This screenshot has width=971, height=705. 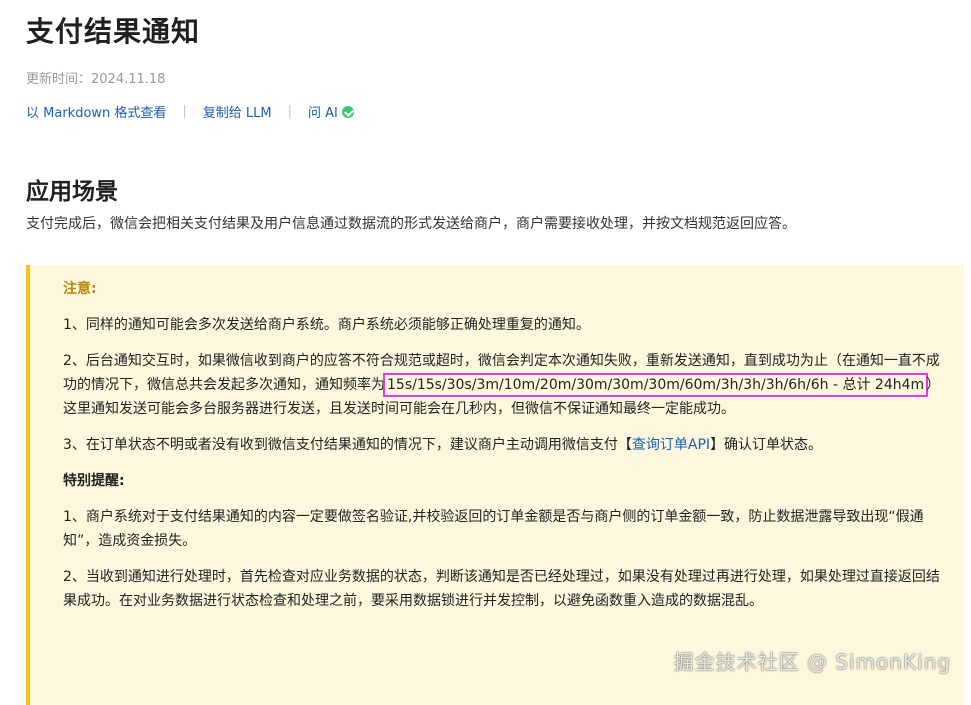 I want to click on notice-item-3-text-b: 】确认订单状态。, so click(x=766, y=445).